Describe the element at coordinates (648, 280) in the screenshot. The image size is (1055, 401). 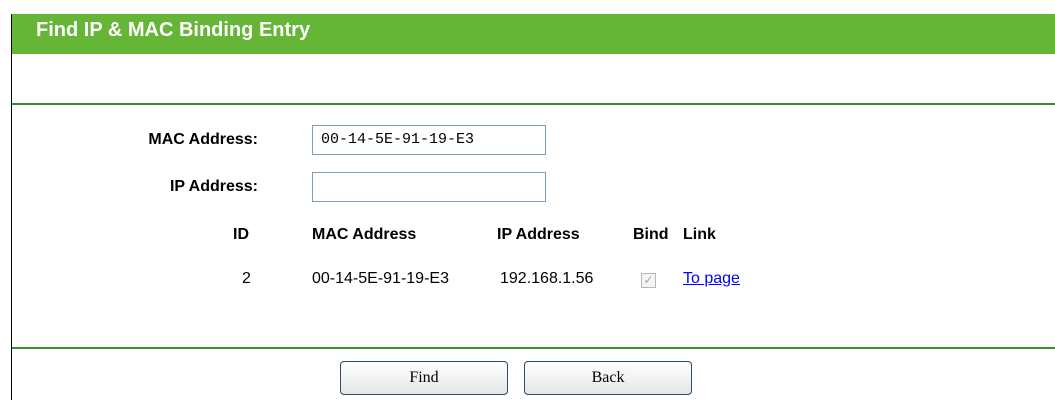
I see `bind-checkbox: ✓` at that location.